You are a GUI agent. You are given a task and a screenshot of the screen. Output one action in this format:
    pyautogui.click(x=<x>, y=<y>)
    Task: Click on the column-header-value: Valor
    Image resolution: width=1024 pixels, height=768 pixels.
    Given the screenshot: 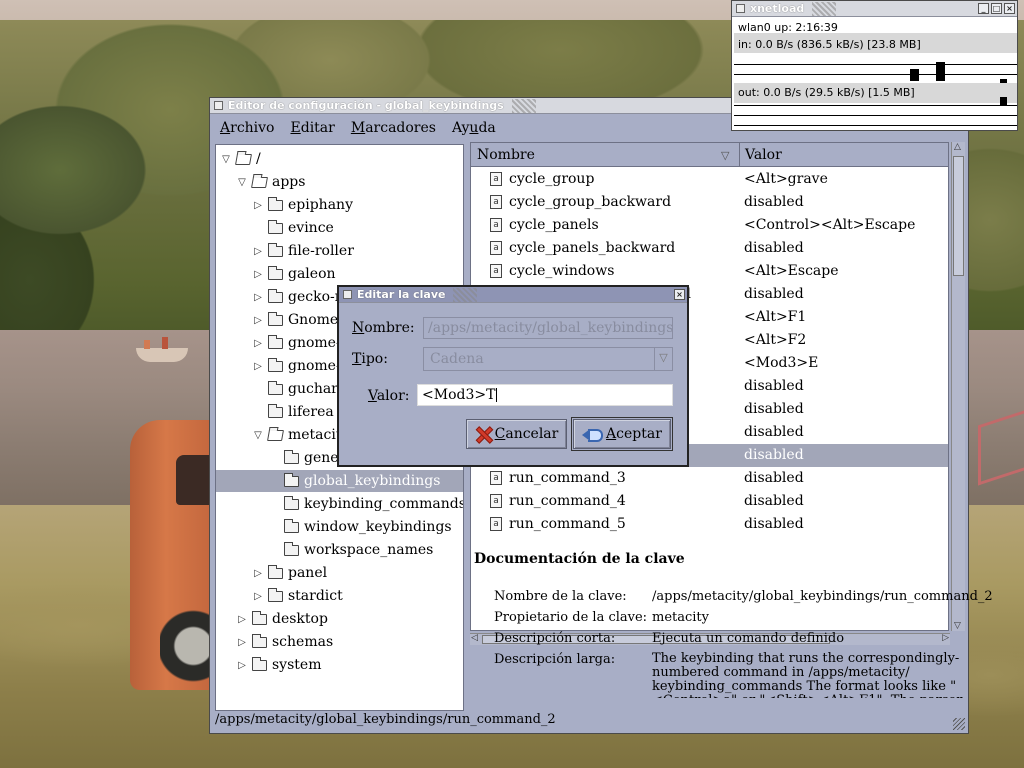 What is the action you would take?
    pyautogui.click(x=763, y=155)
    